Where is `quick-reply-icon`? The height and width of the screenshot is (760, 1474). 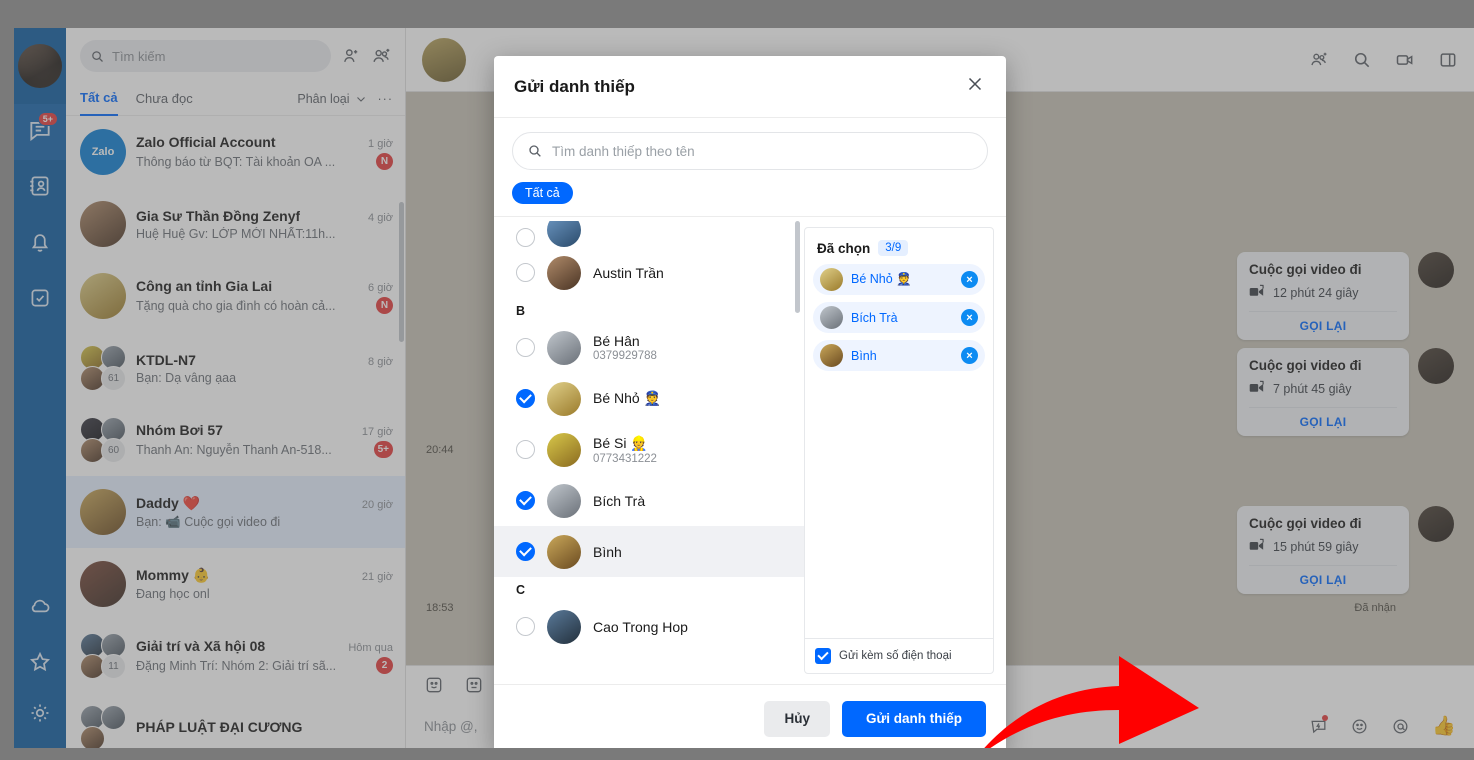
quick-reply-icon is located at coordinates (1319, 725).